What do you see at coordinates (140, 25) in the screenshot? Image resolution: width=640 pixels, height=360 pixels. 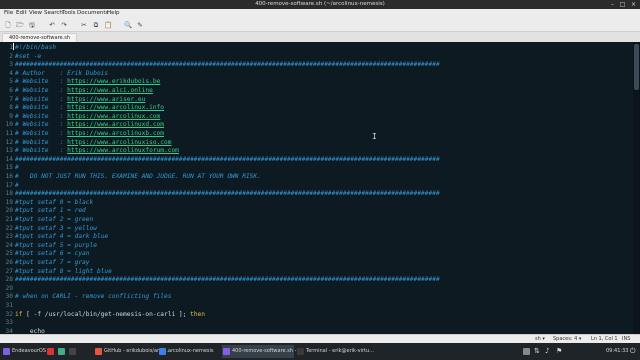 I see `replace-icon: ✎` at bounding box center [140, 25].